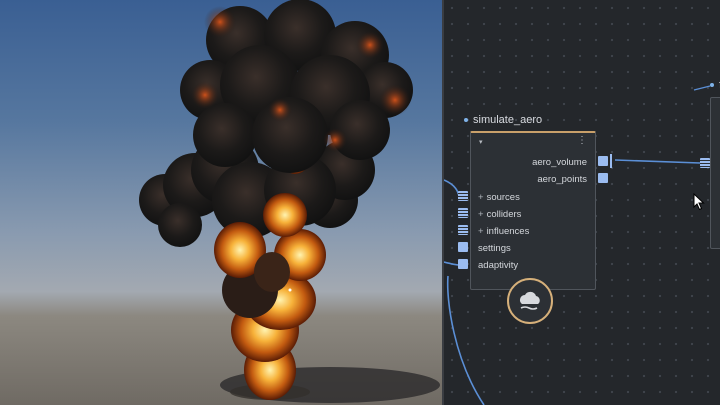  I want to click on input-label-sources: + sources, so click(499, 197).